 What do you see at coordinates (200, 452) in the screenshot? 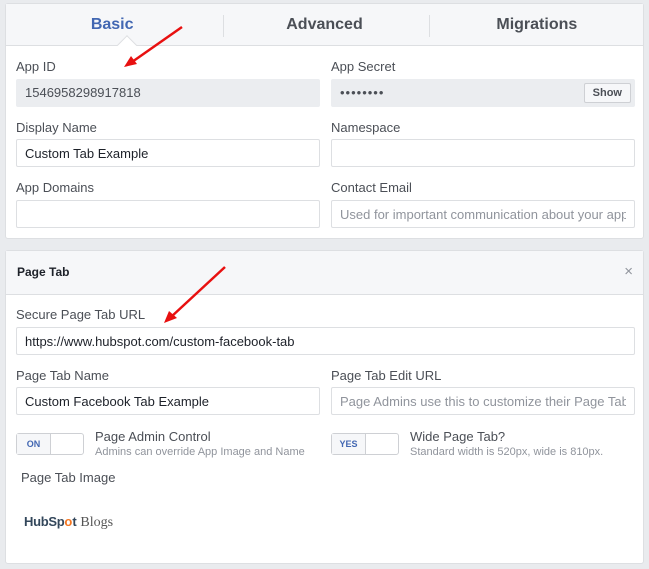
I see `page-admin-control-desc: Admins can override App Image and Name` at bounding box center [200, 452].